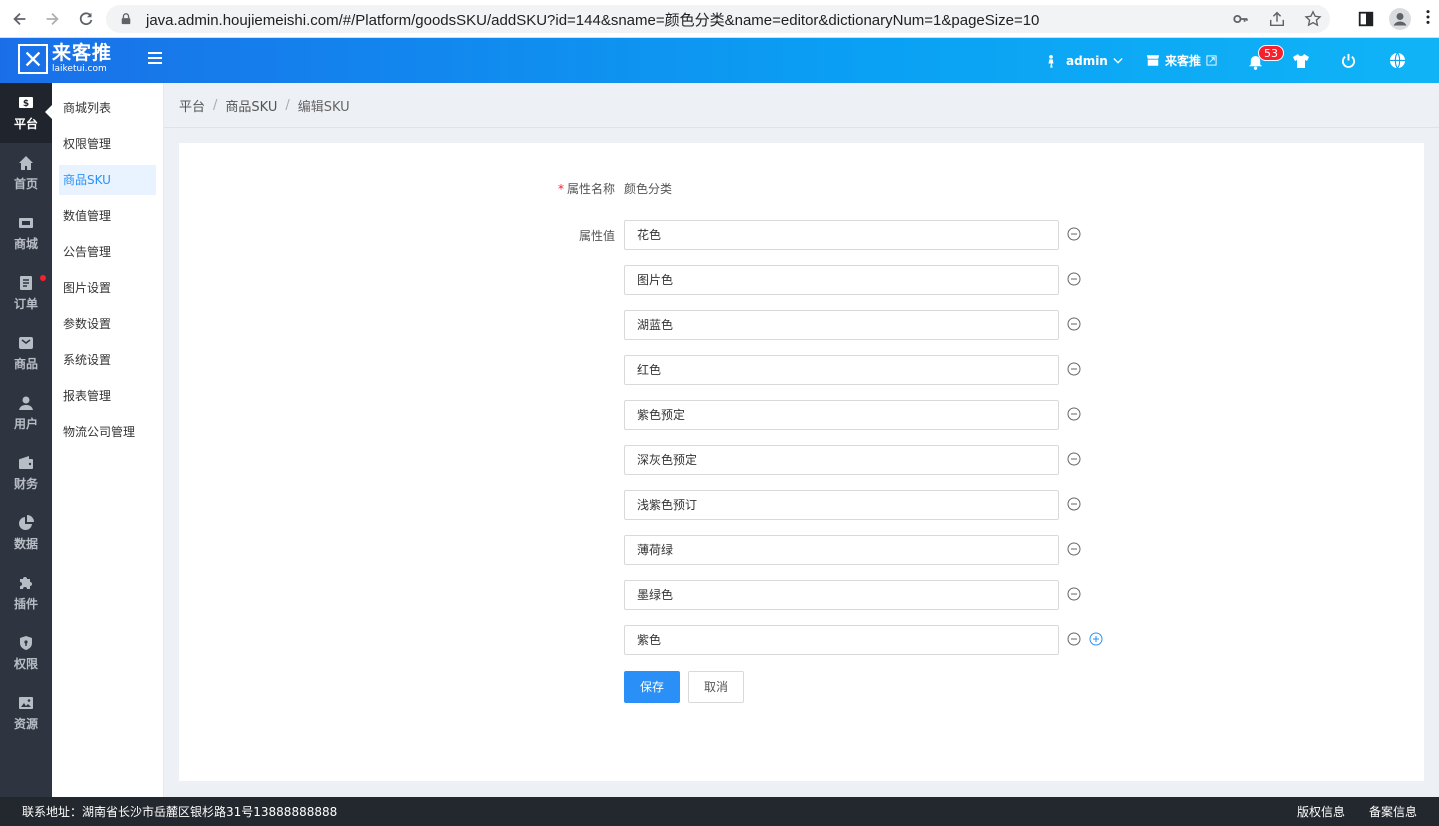  I want to click on profile-avatar-icon, so click(1400, 19).